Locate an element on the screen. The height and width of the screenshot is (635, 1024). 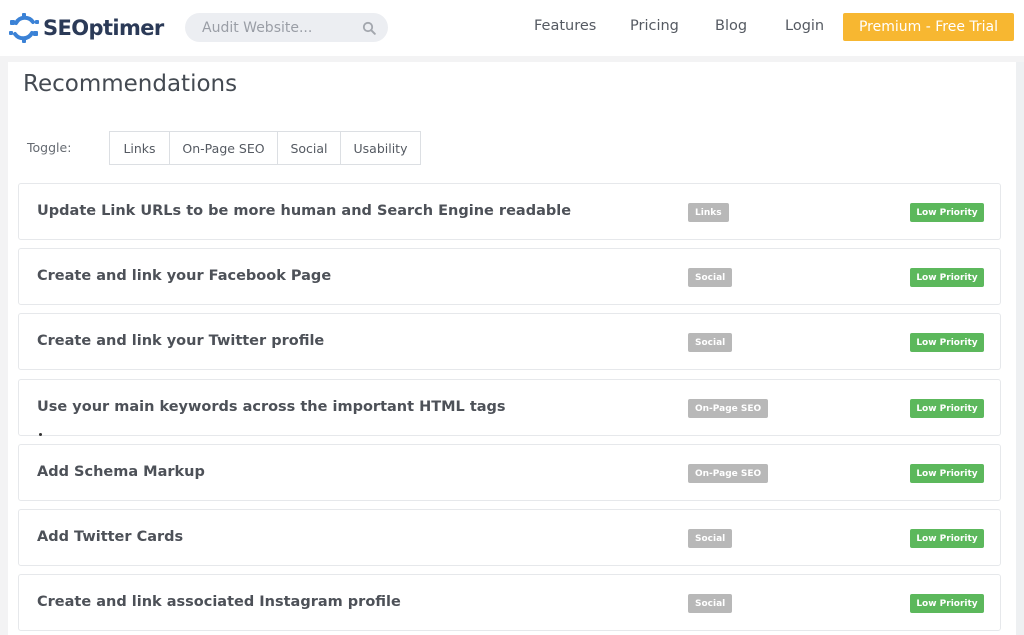
seoptimer-logo: SEOptimer is located at coordinates (85, 28).